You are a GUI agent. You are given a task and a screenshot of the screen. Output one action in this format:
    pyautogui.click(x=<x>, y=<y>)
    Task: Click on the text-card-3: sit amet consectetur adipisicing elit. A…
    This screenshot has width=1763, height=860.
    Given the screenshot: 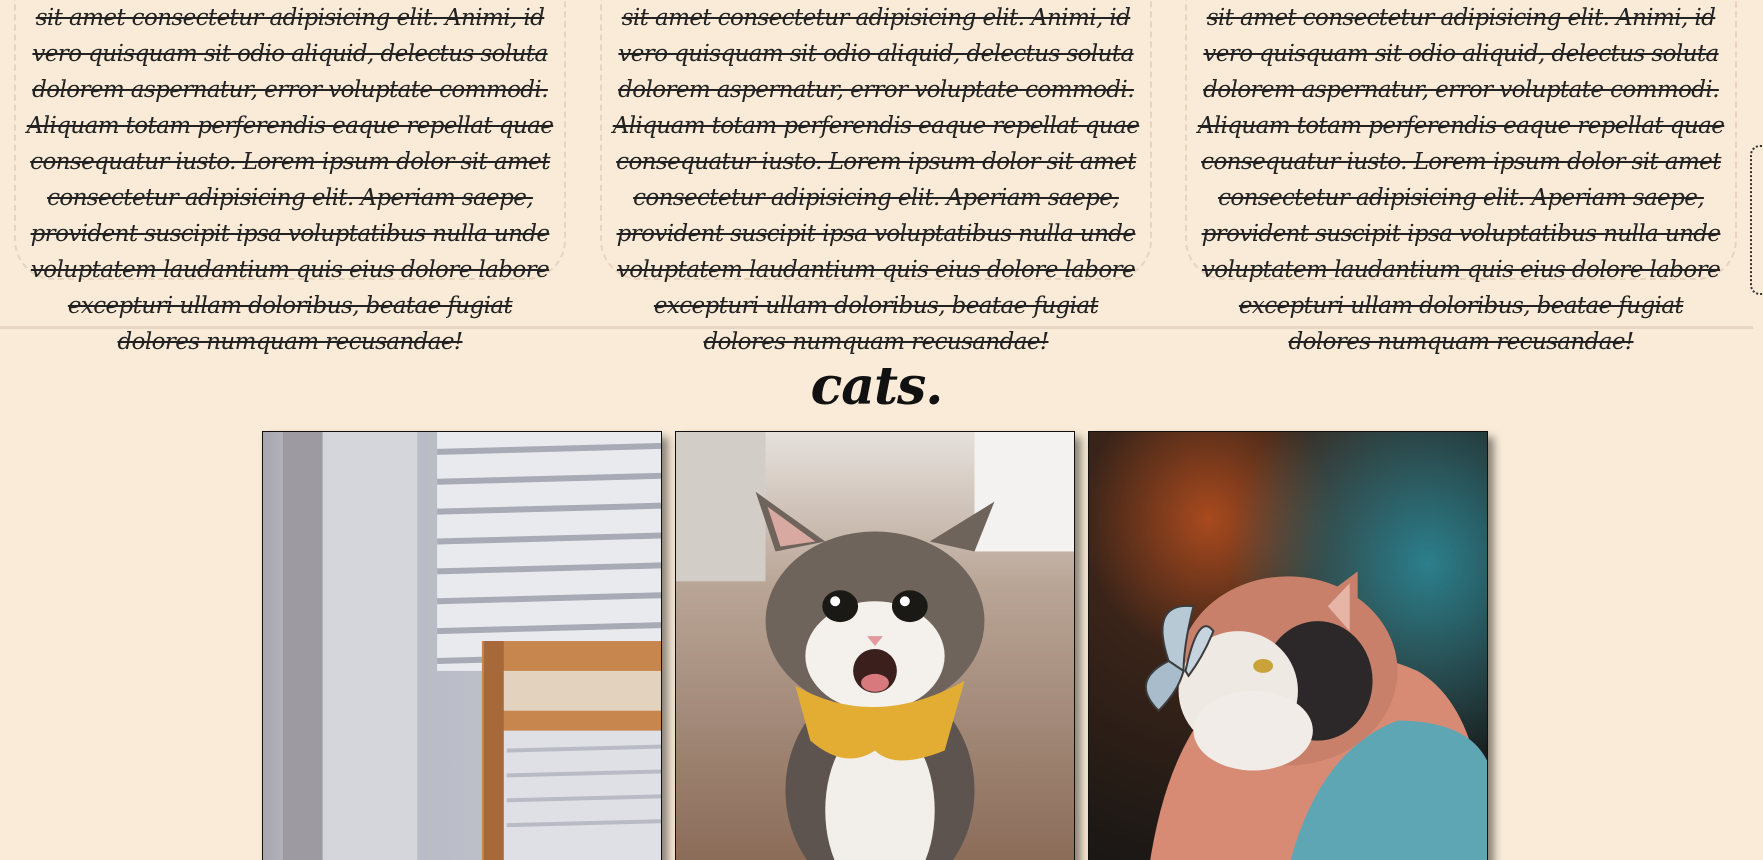 What is the action you would take?
    pyautogui.click(x=1461, y=177)
    